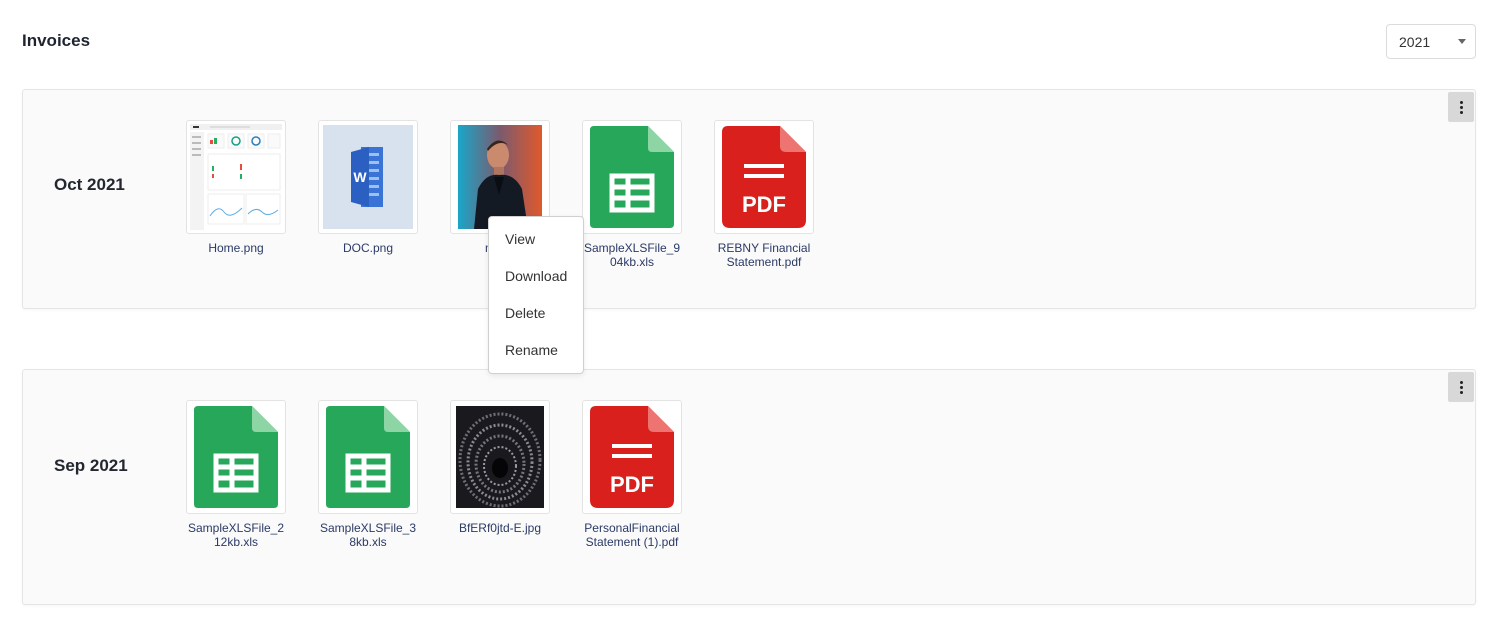  What do you see at coordinates (89, 184) in the screenshot?
I see `group-label: Oct 2021` at bounding box center [89, 184].